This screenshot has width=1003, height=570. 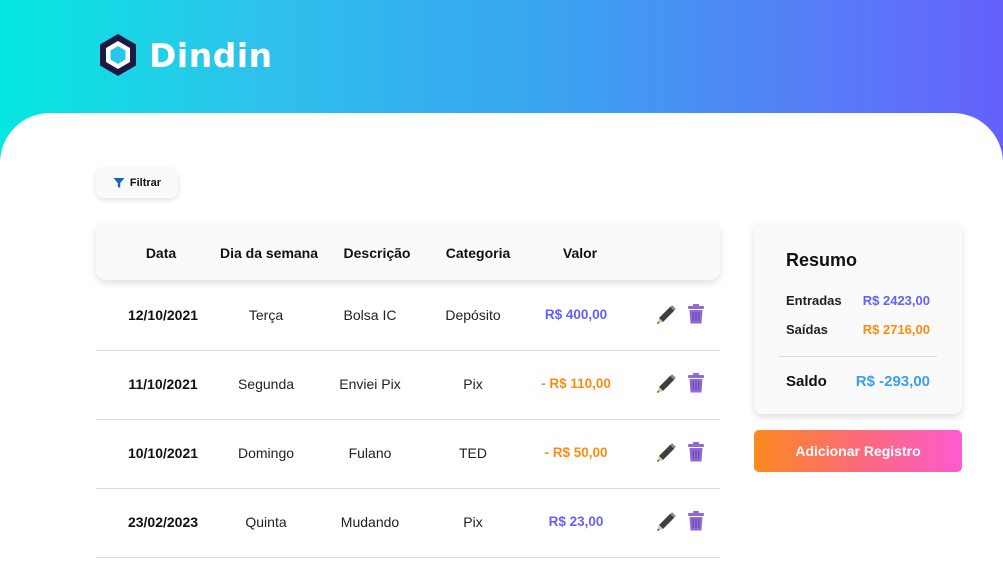 I want to click on cell-weekday: Domingo, so click(x=266, y=453).